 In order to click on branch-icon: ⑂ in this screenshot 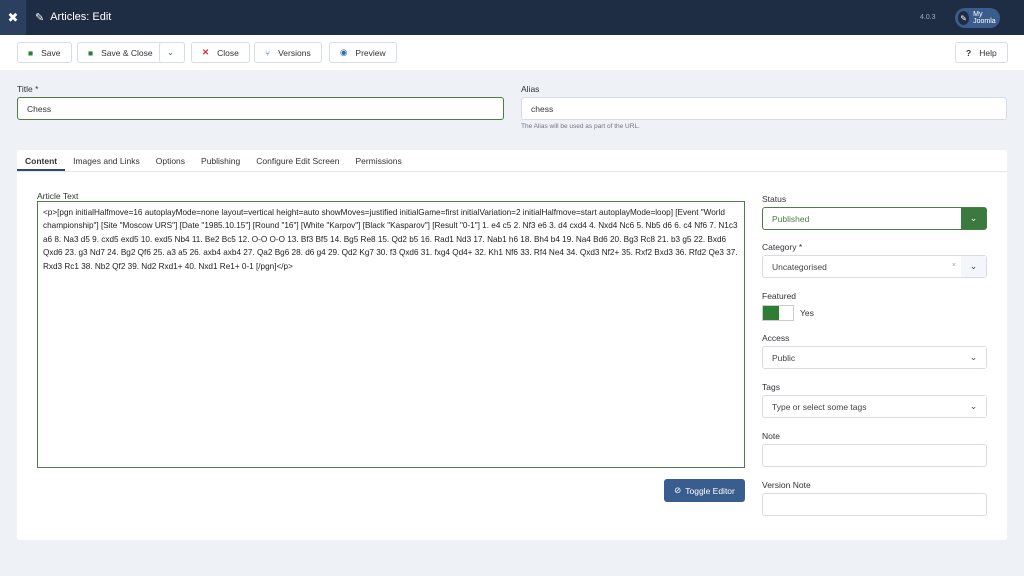, I will do `click(268, 52)`.